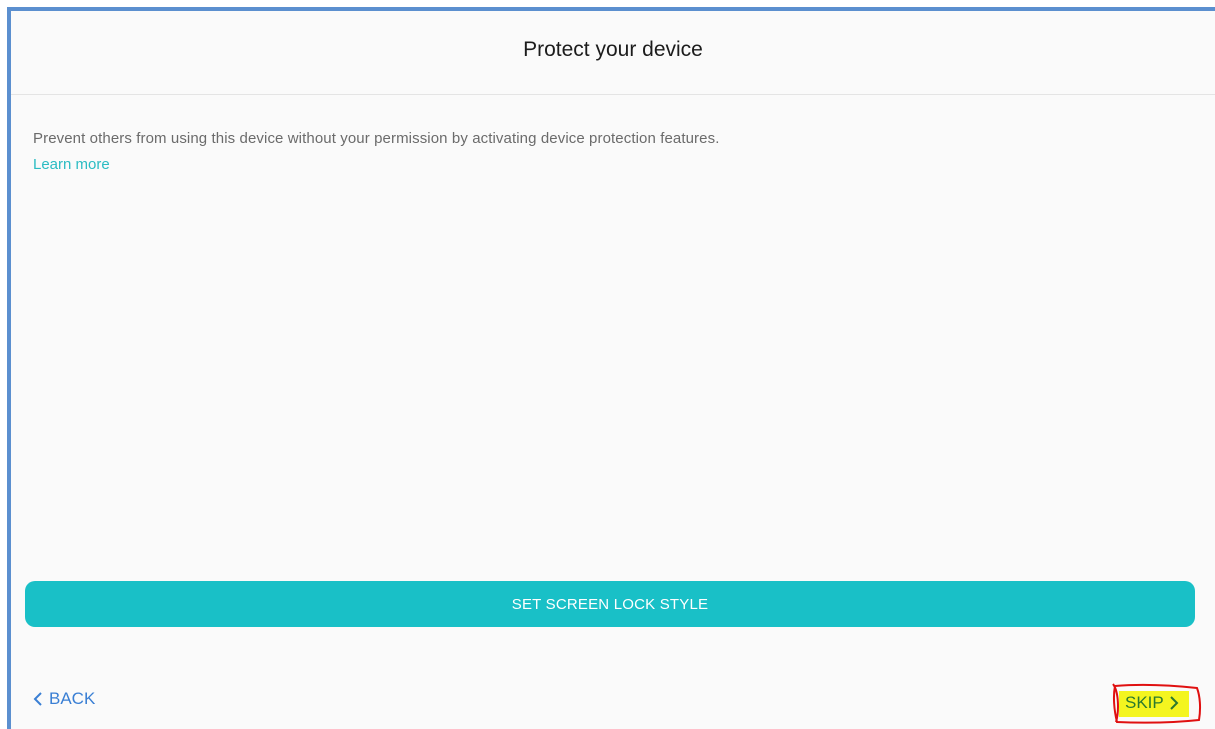 The image size is (1215, 729). What do you see at coordinates (72, 698) in the screenshot?
I see `back-label: BACK` at bounding box center [72, 698].